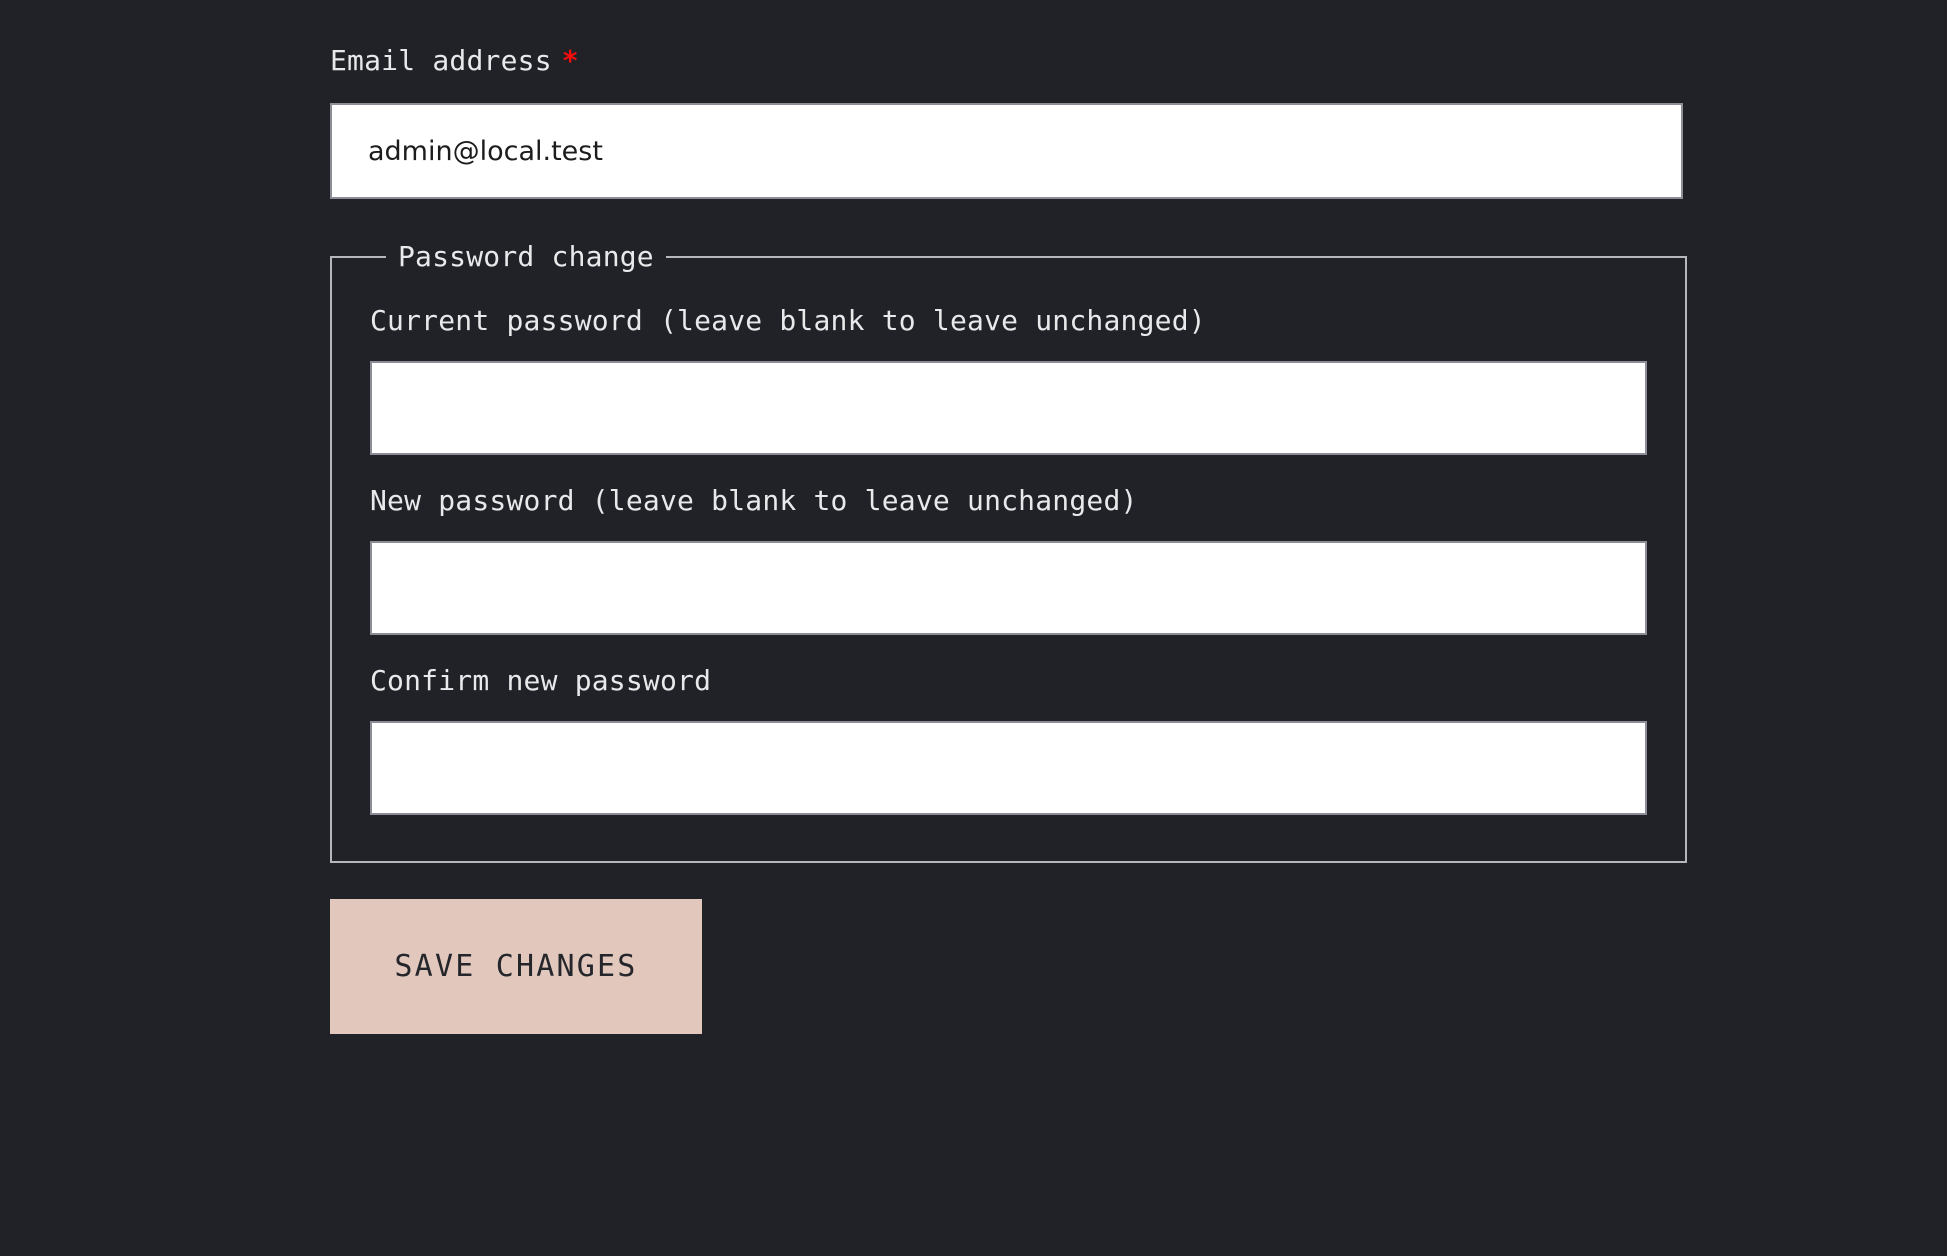  I want to click on confirm-new-password-label: Confirm new password, so click(541, 680).